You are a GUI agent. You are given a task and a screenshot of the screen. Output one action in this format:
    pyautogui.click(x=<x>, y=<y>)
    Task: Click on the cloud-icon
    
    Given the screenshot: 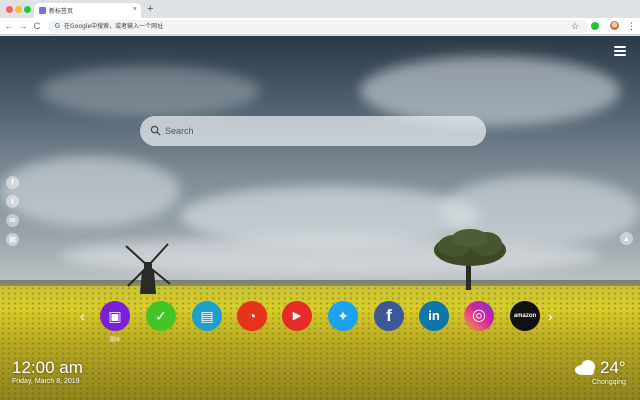 What is the action you would take?
    pyautogui.click(x=585, y=367)
    